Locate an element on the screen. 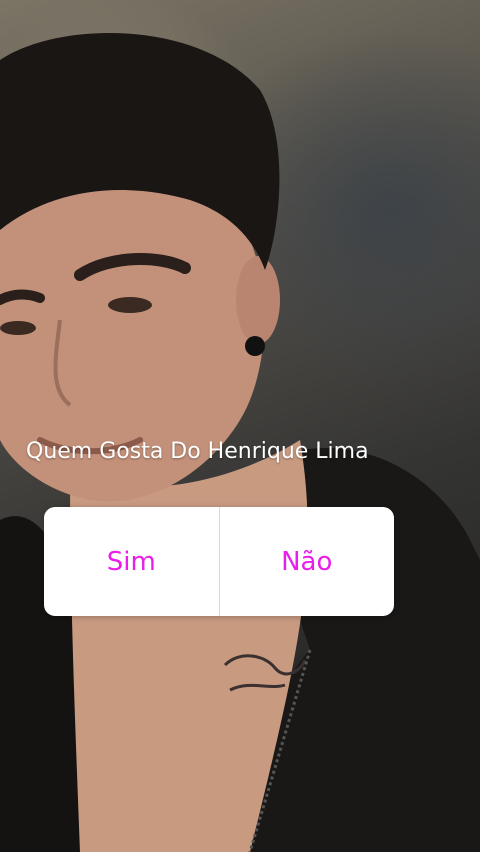  ear is located at coordinates (258, 300).